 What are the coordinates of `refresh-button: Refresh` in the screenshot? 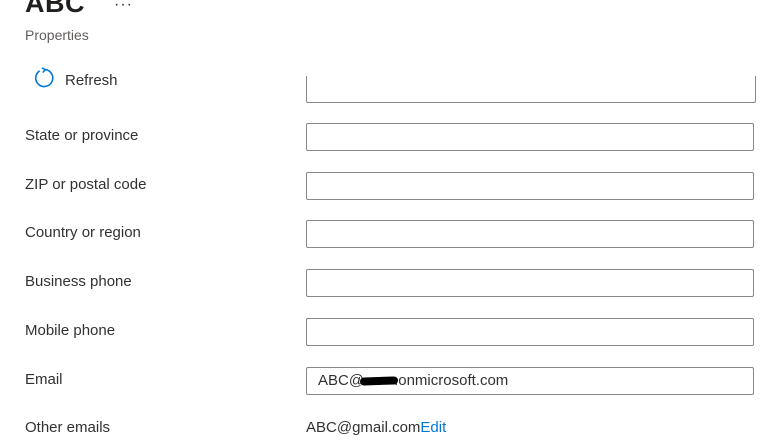 It's located at (75, 80).